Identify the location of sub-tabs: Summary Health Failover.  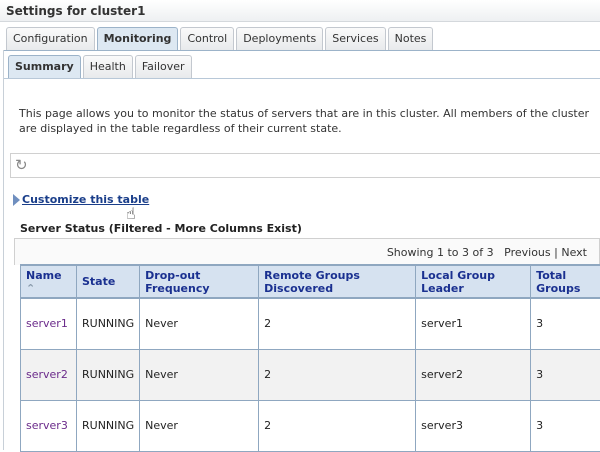
(100, 66).